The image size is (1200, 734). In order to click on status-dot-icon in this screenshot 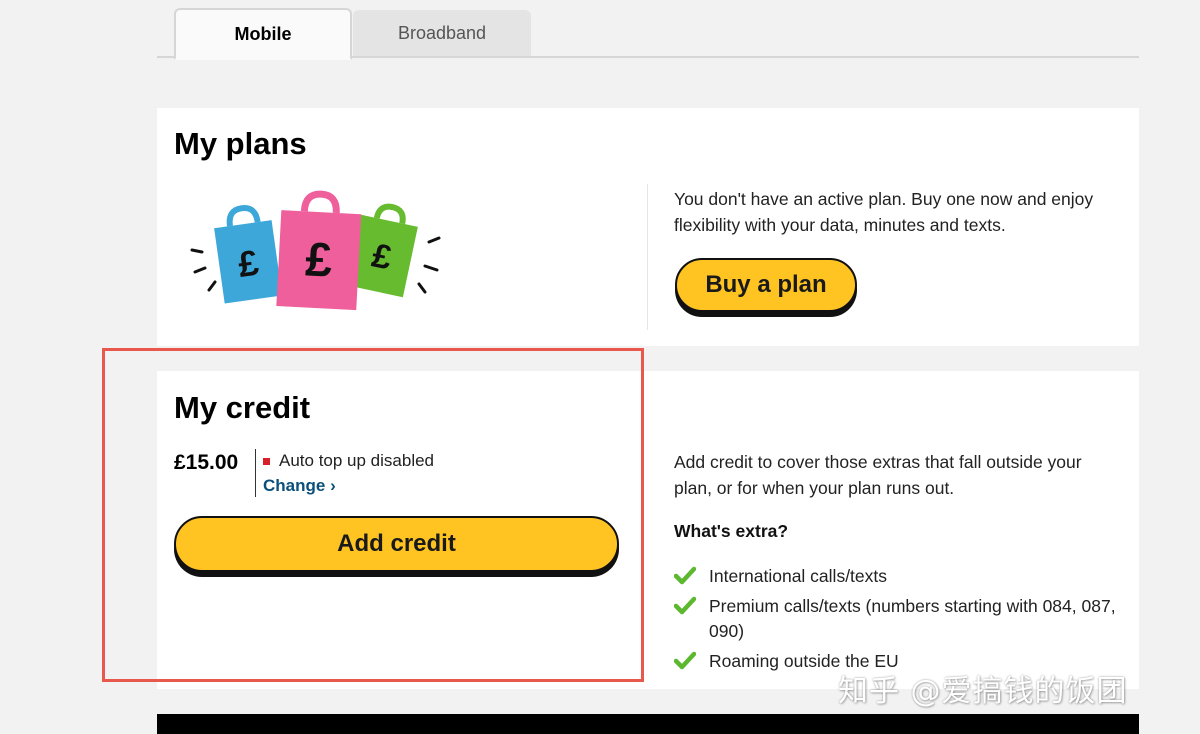, I will do `click(266, 461)`.